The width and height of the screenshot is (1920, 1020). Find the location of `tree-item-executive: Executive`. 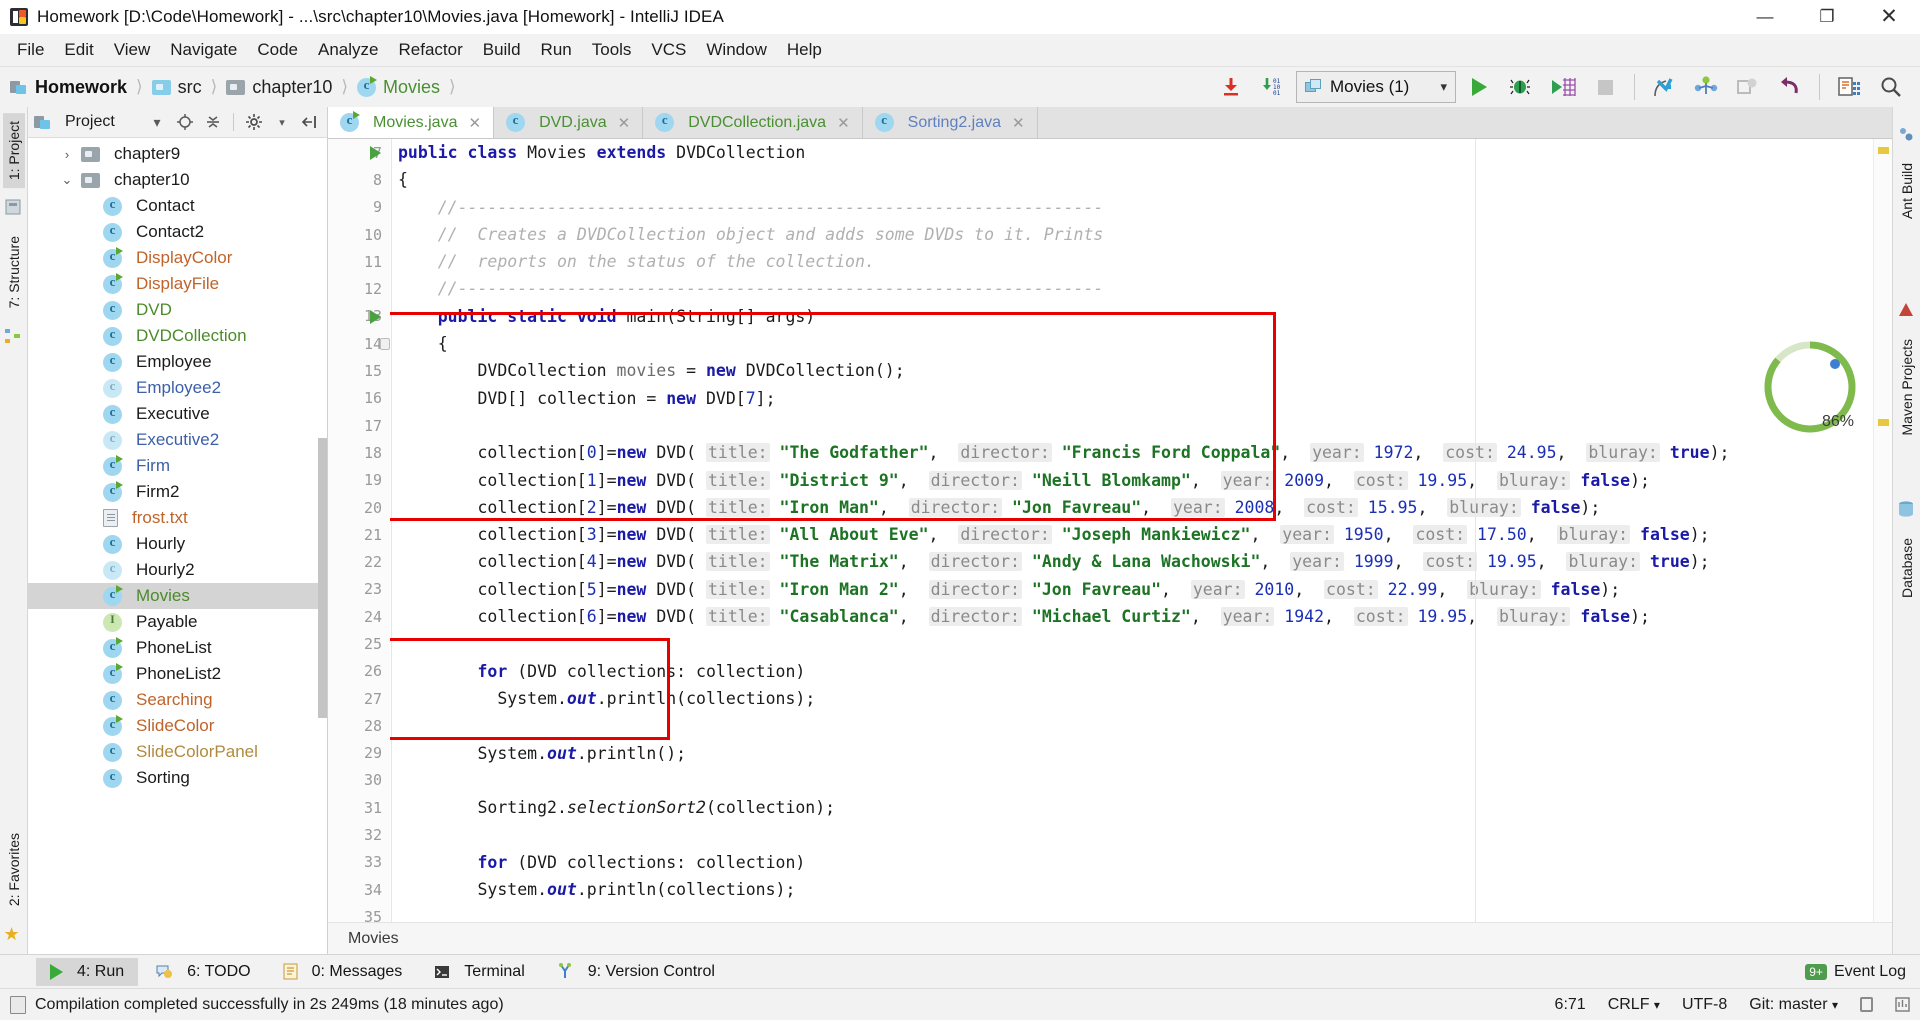

tree-item-executive: Executive is located at coordinates (177, 414).